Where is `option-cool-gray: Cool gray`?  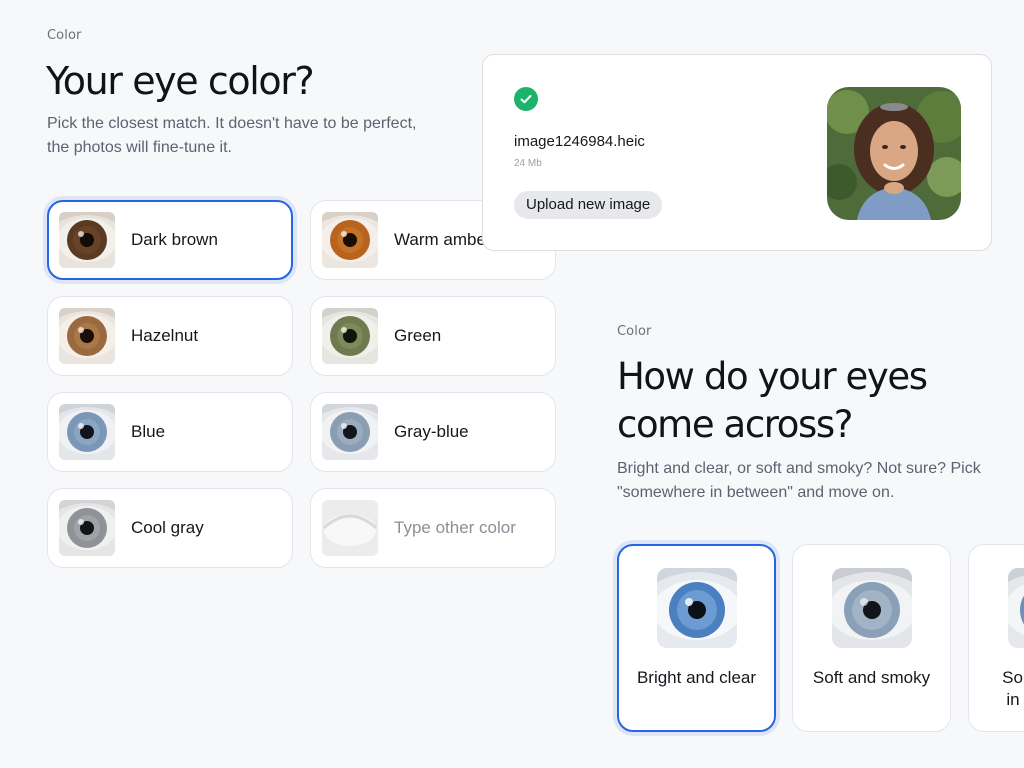
option-cool-gray: Cool gray is located at coordinates (170, 528).